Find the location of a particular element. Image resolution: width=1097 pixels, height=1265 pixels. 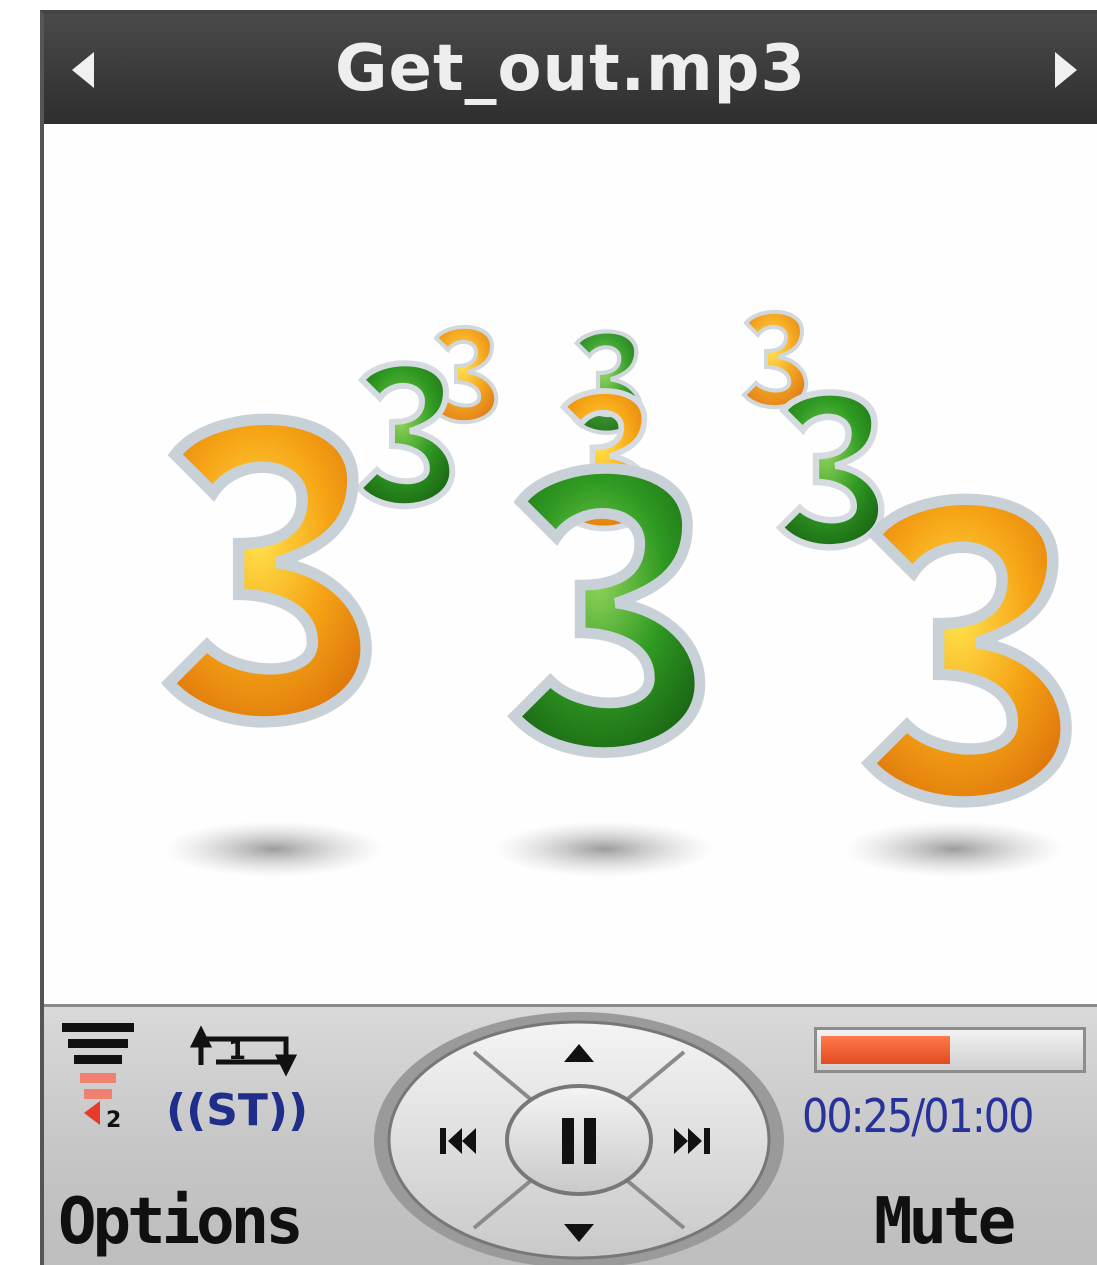

status-icons: 2 1 ((ST)) is located at coordinates (185, 1079).